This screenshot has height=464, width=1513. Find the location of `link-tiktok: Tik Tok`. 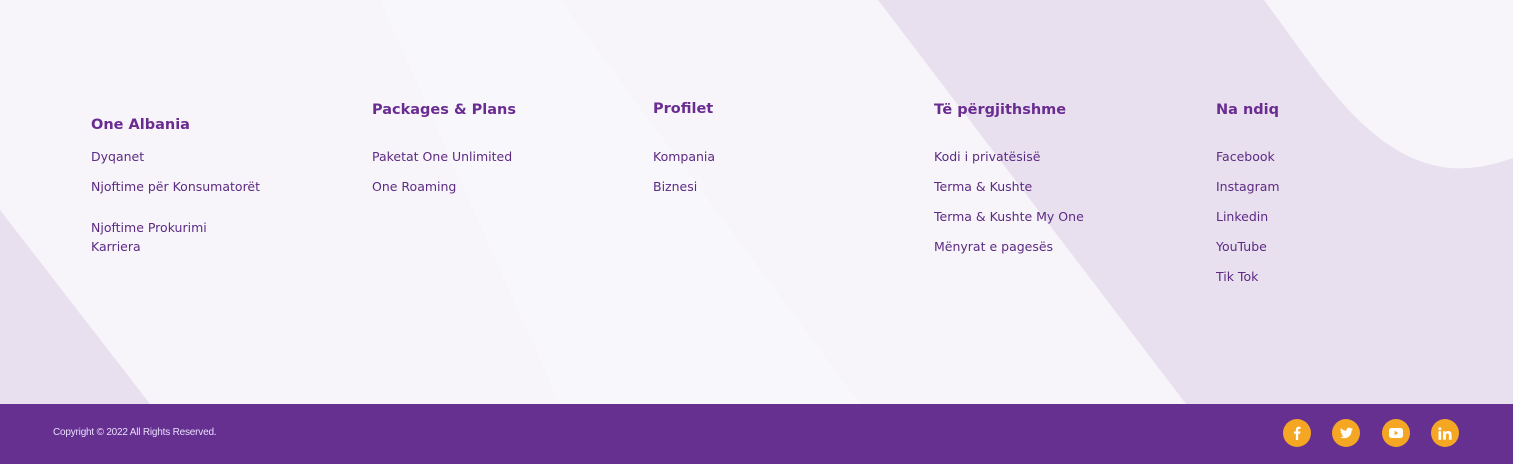

link-tiktok: Tik Tok is located at coordinates (1237, 277).